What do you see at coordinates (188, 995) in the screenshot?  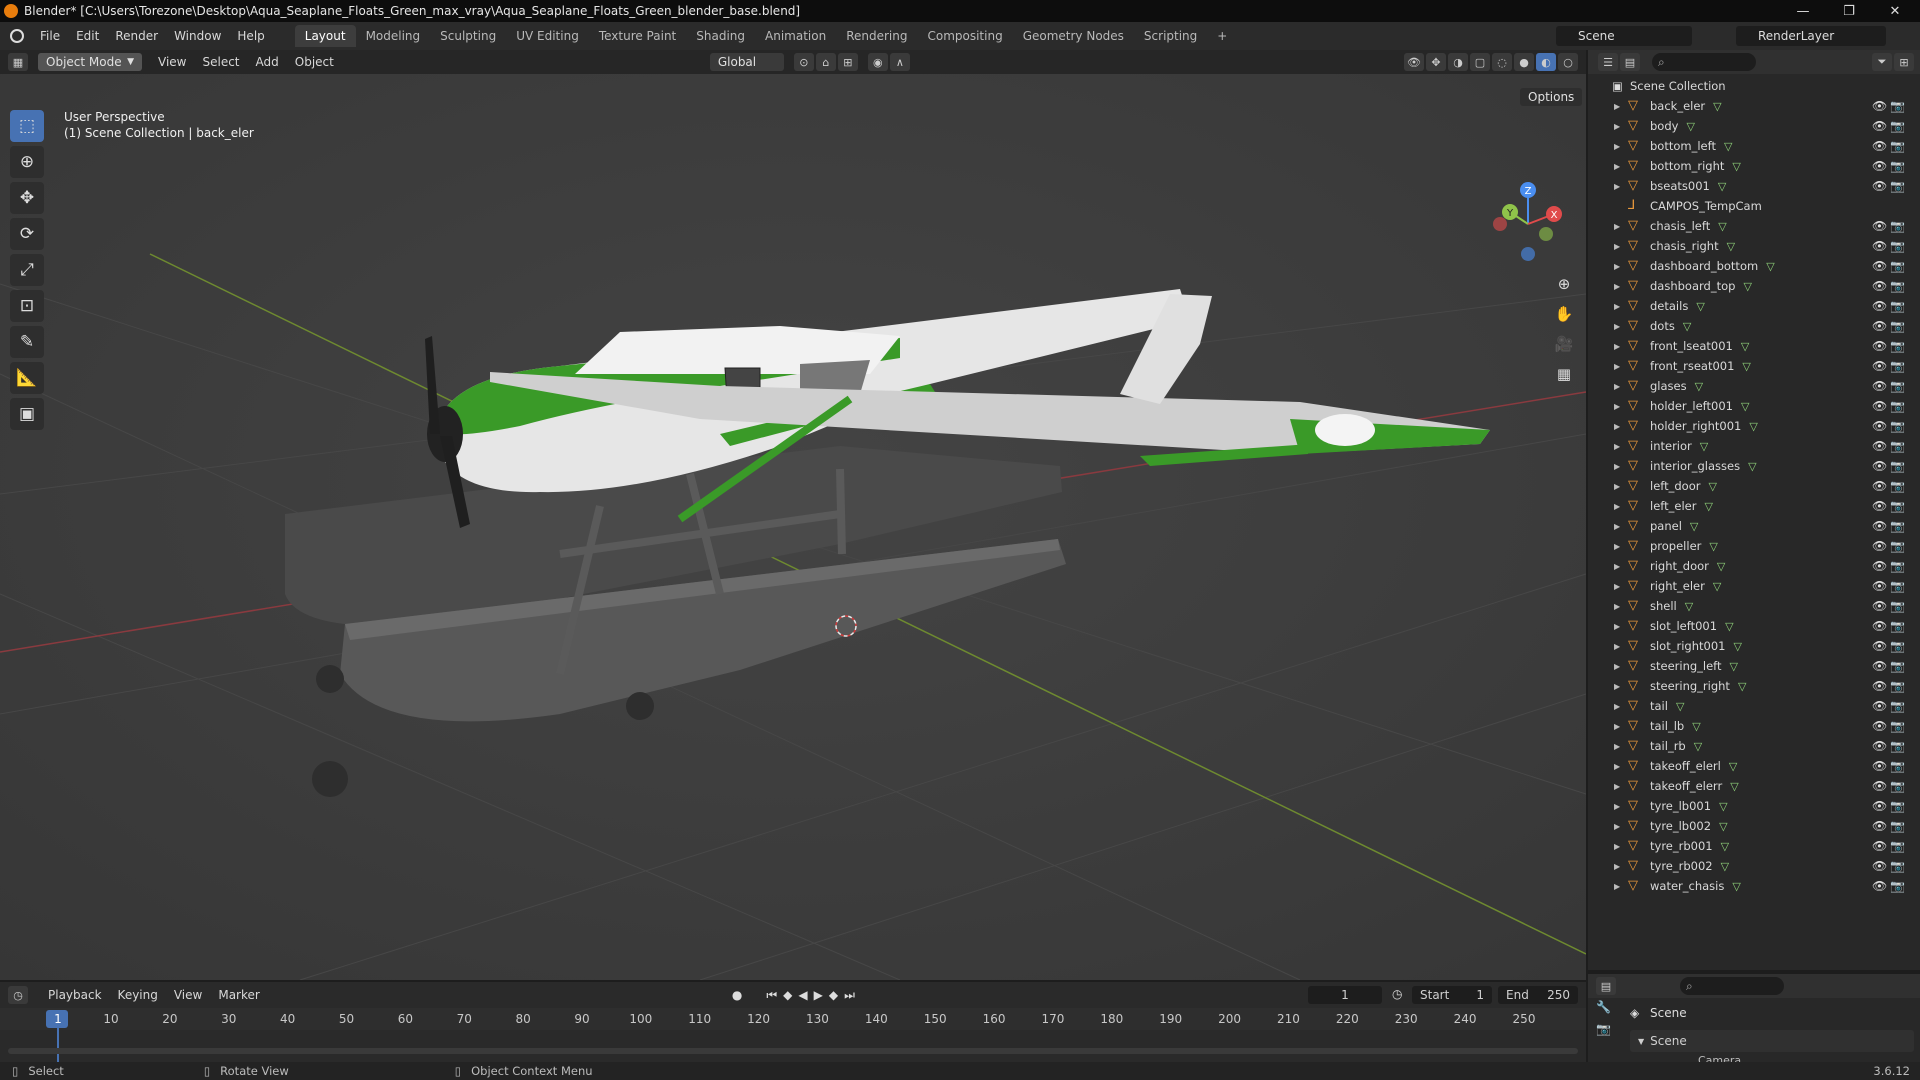 I see `menu-timeline-view: View` at bounding box center [188, 995].